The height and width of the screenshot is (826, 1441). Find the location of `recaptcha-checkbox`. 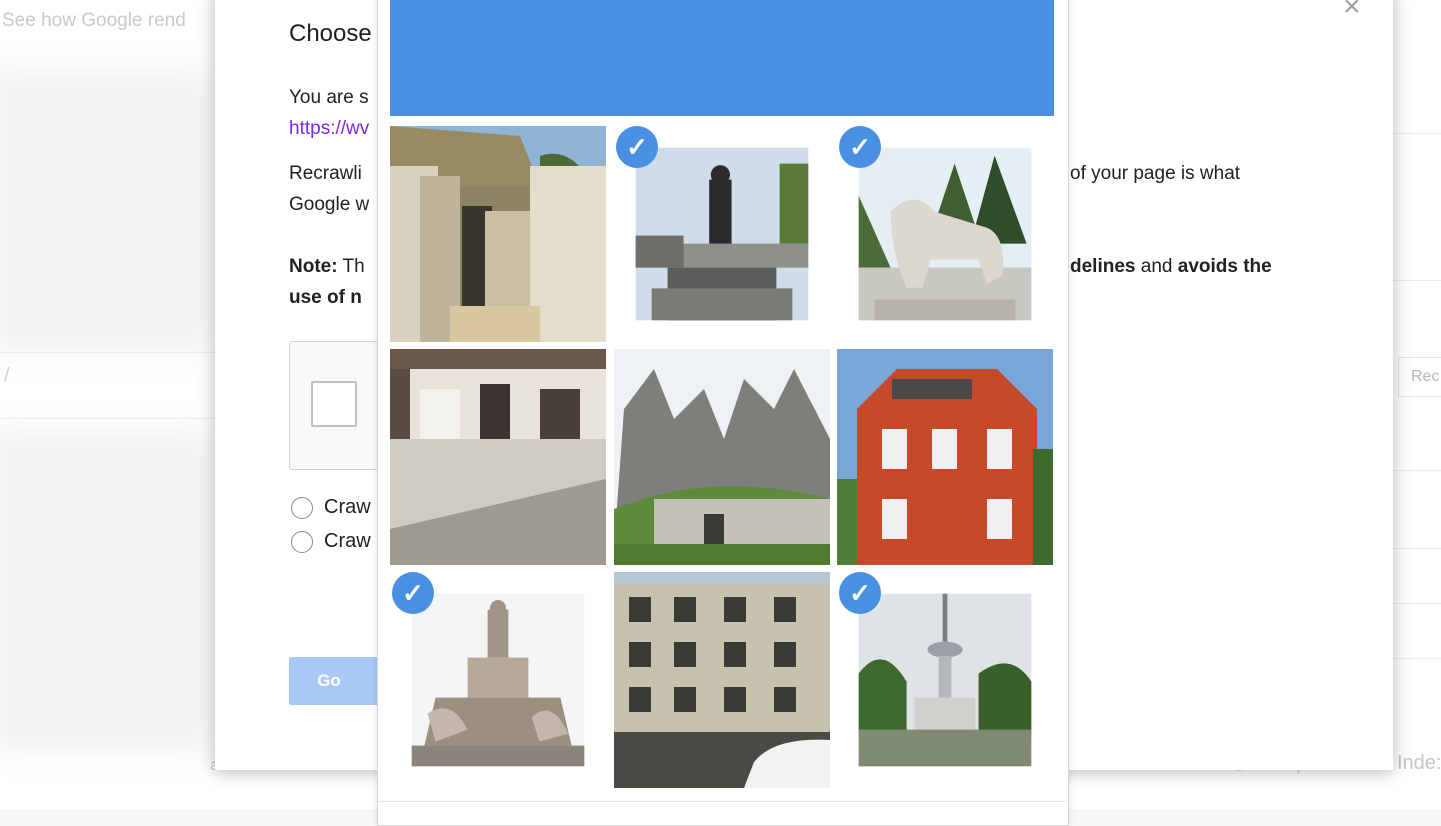

recaptcha-checkbox is located at coordinates (334, 404).